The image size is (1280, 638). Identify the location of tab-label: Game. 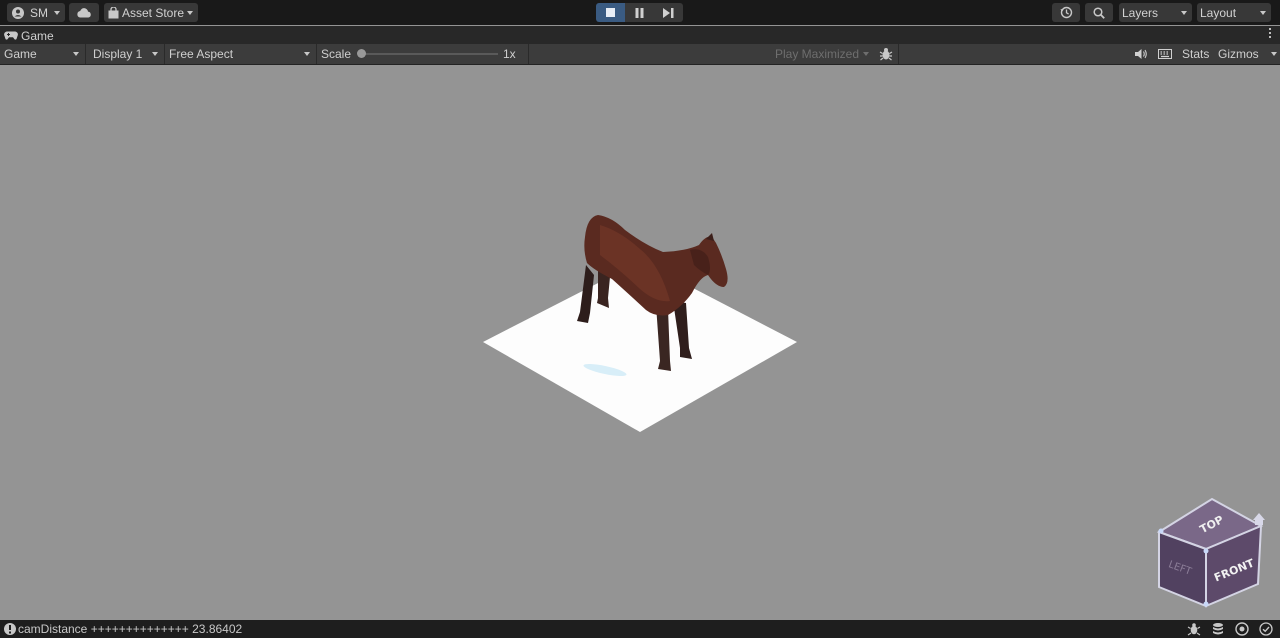
(37, 35).